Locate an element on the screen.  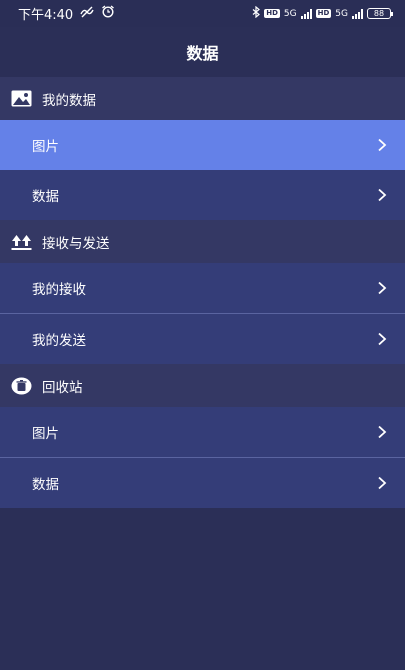
battery-level: 88 is located at coordinates (379, 13).